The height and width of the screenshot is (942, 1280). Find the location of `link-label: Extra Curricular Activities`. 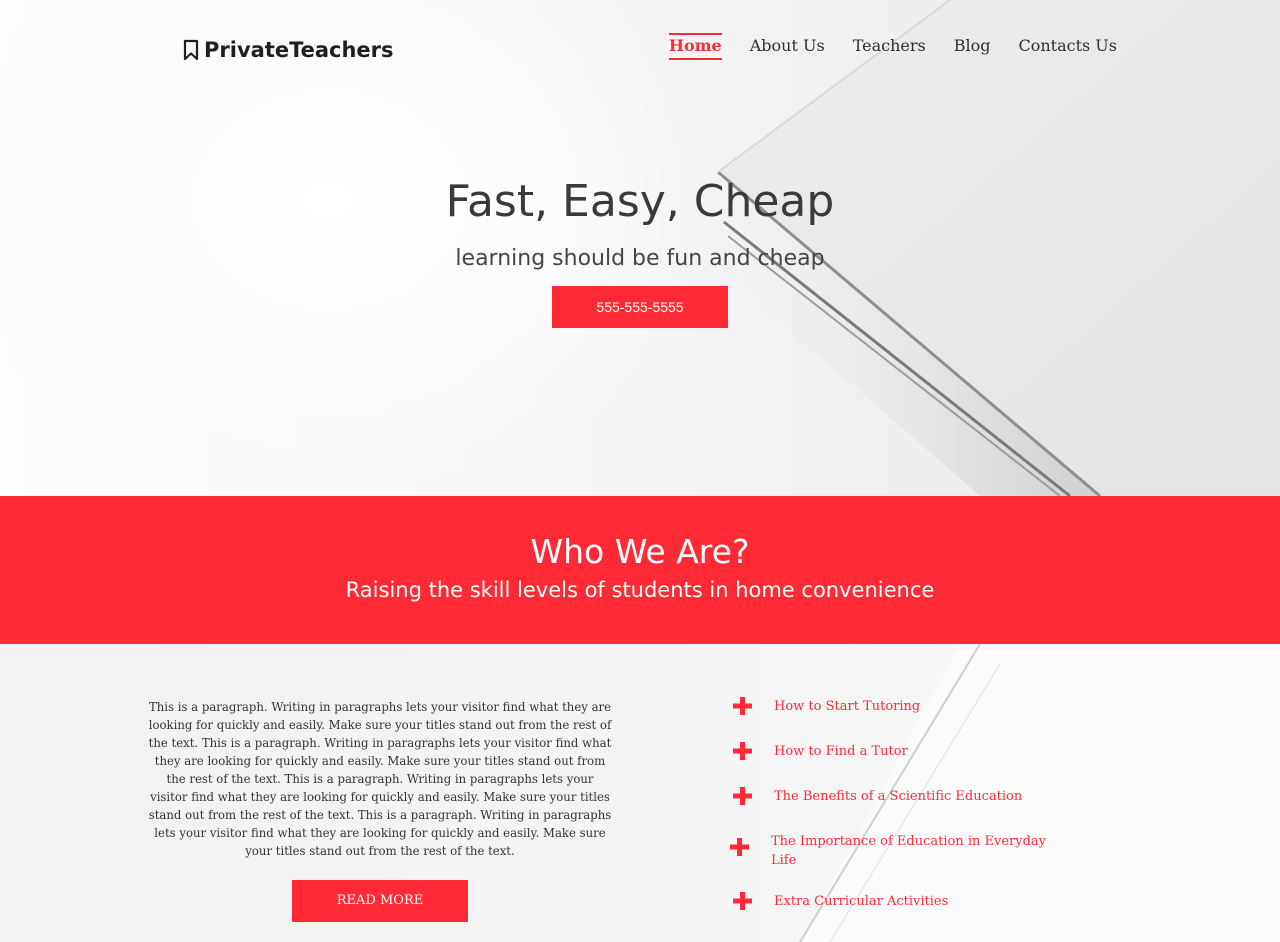

link-label: Extra Curricular Activities is located at coordinates (914, 901).